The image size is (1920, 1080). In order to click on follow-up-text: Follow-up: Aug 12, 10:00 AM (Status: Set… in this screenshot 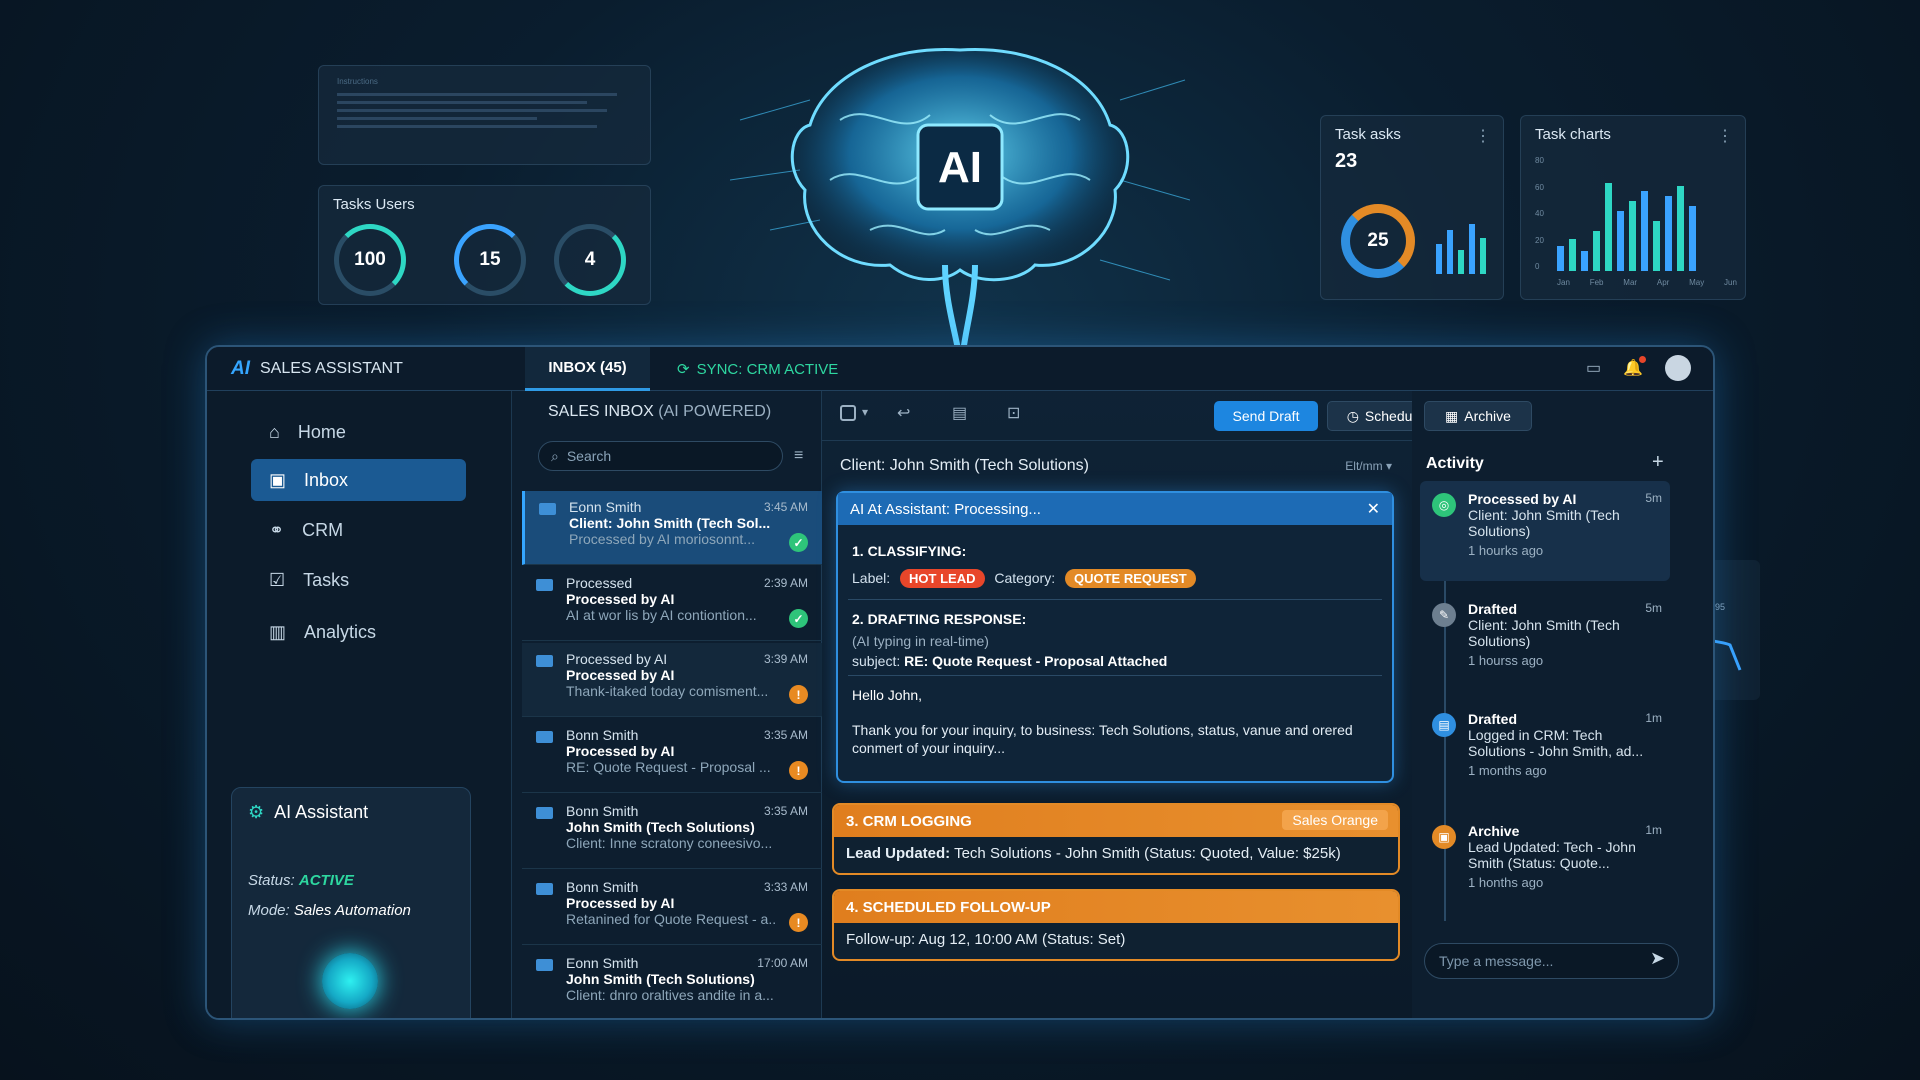, I will do `click(986, 939)`.